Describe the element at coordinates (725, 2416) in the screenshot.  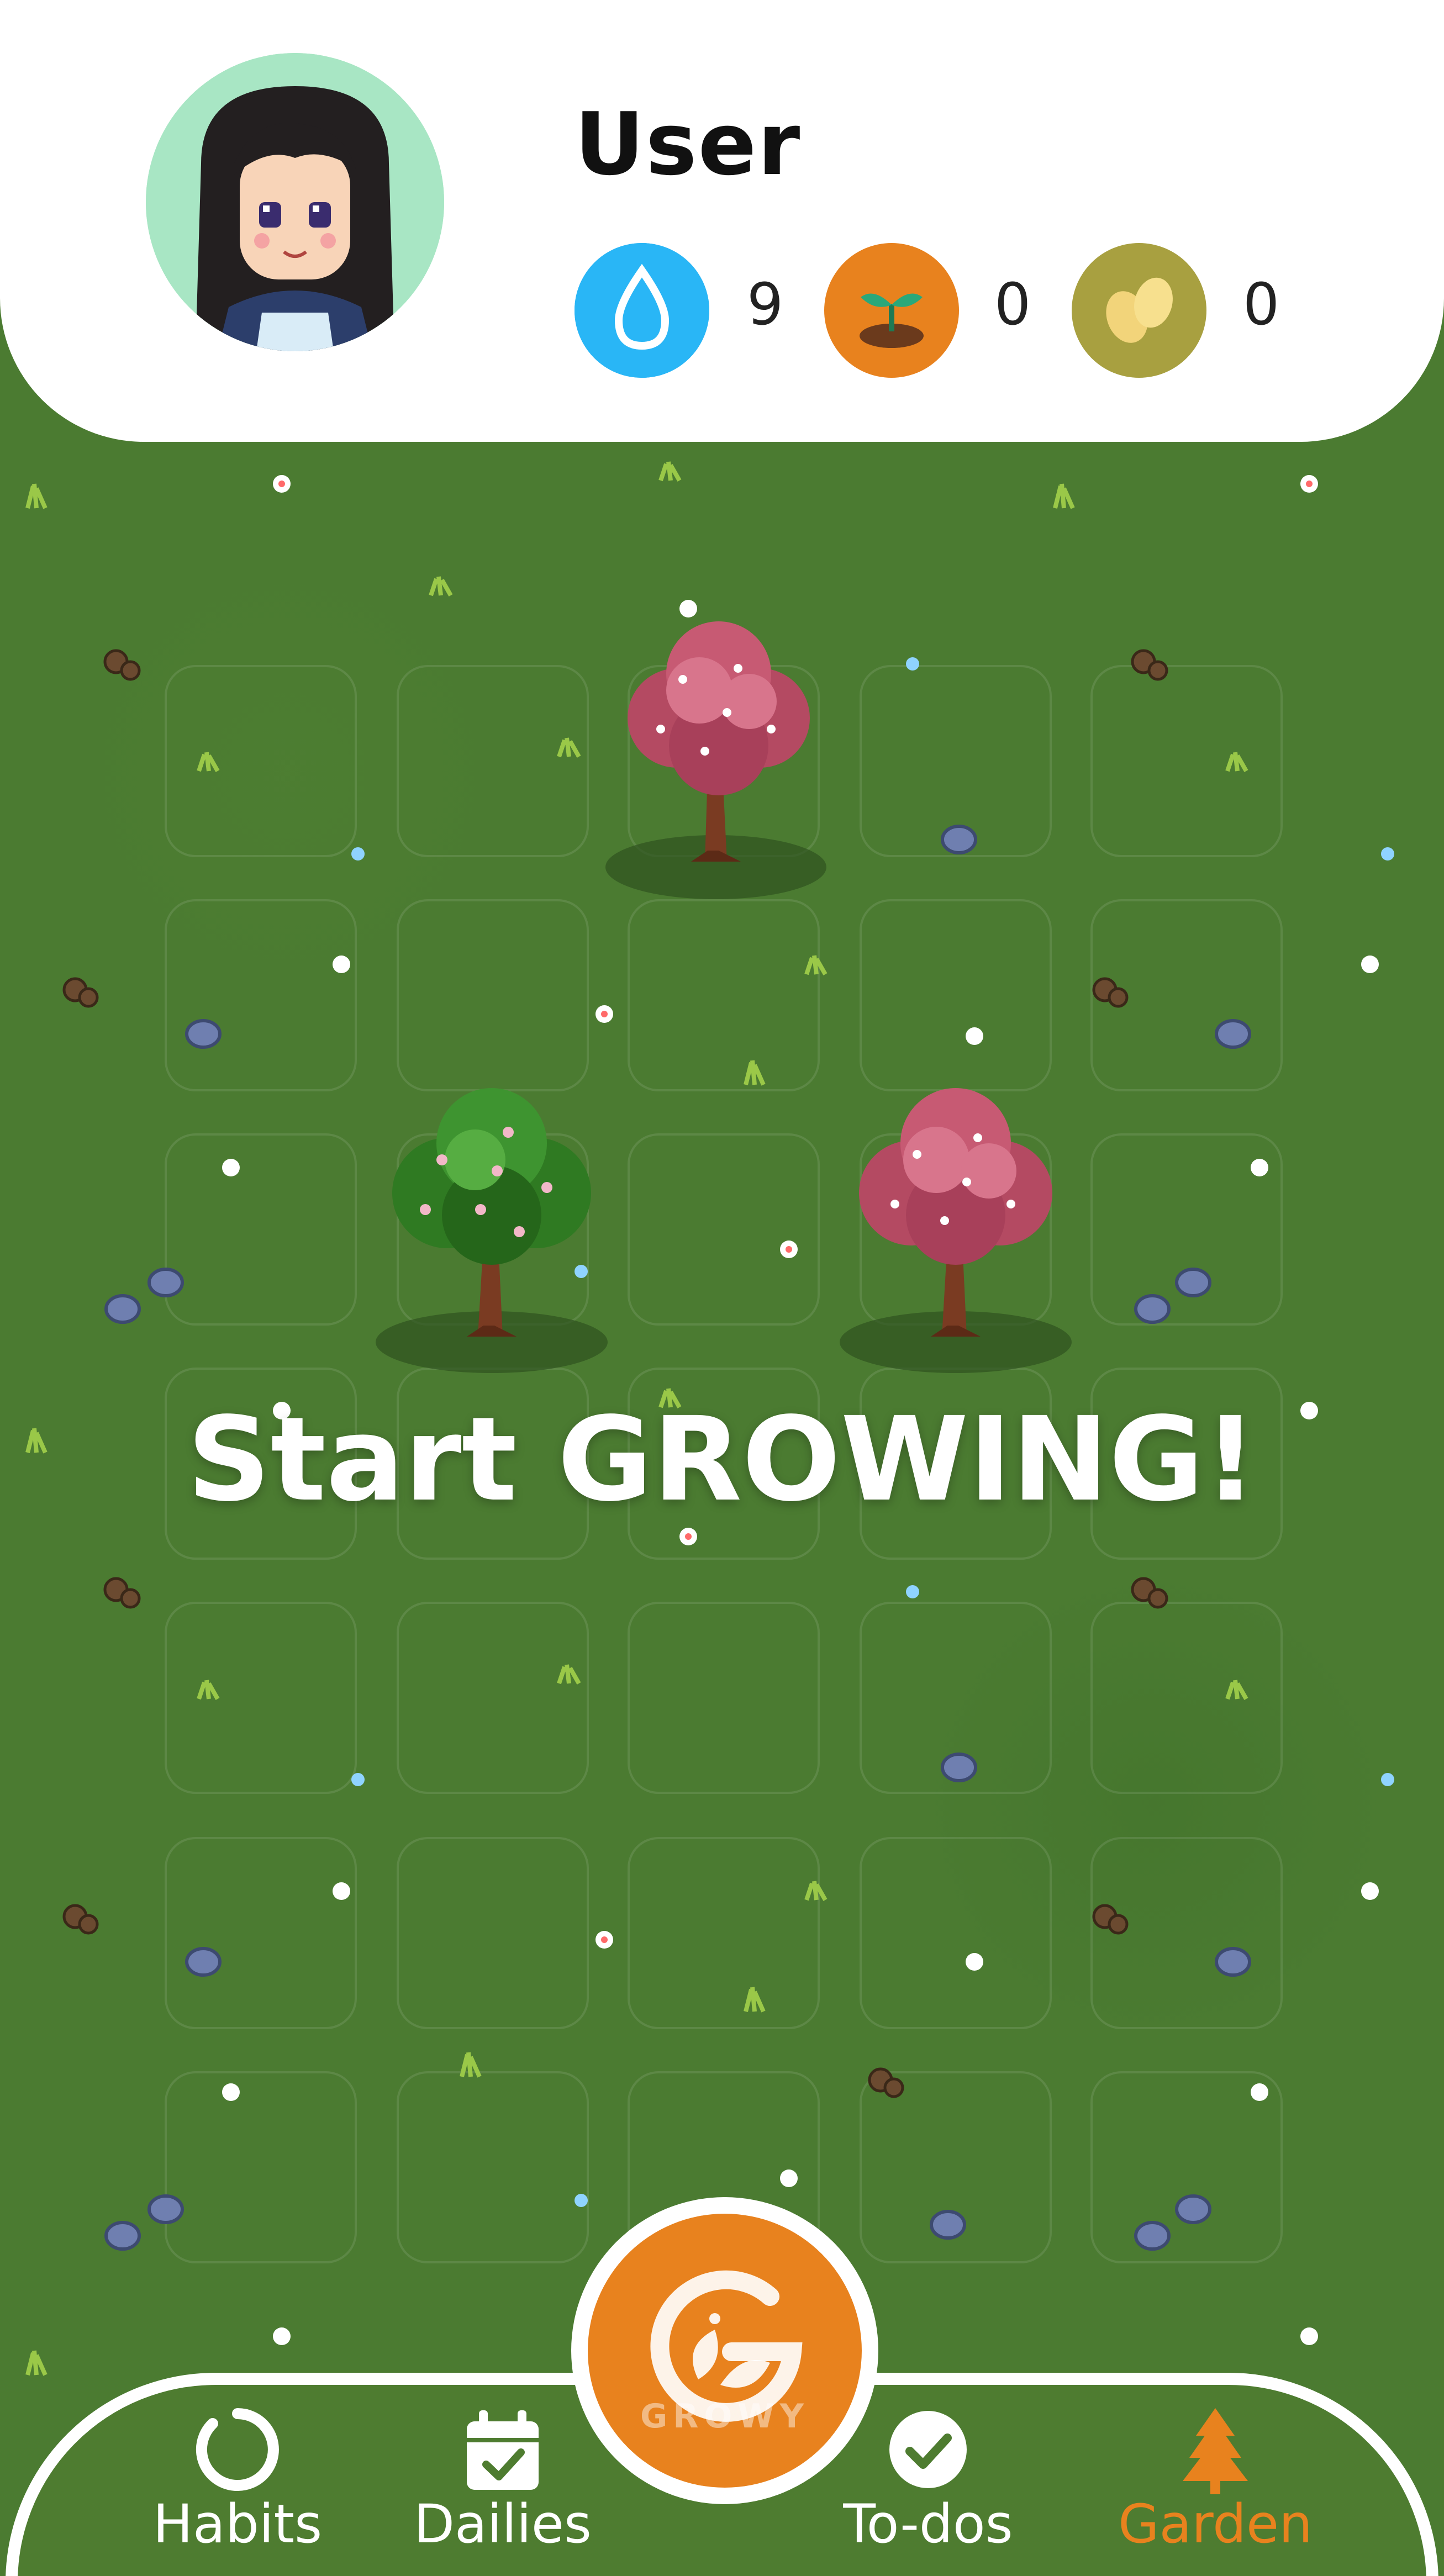
I see `growy-logo-text: GROWY` at that location.